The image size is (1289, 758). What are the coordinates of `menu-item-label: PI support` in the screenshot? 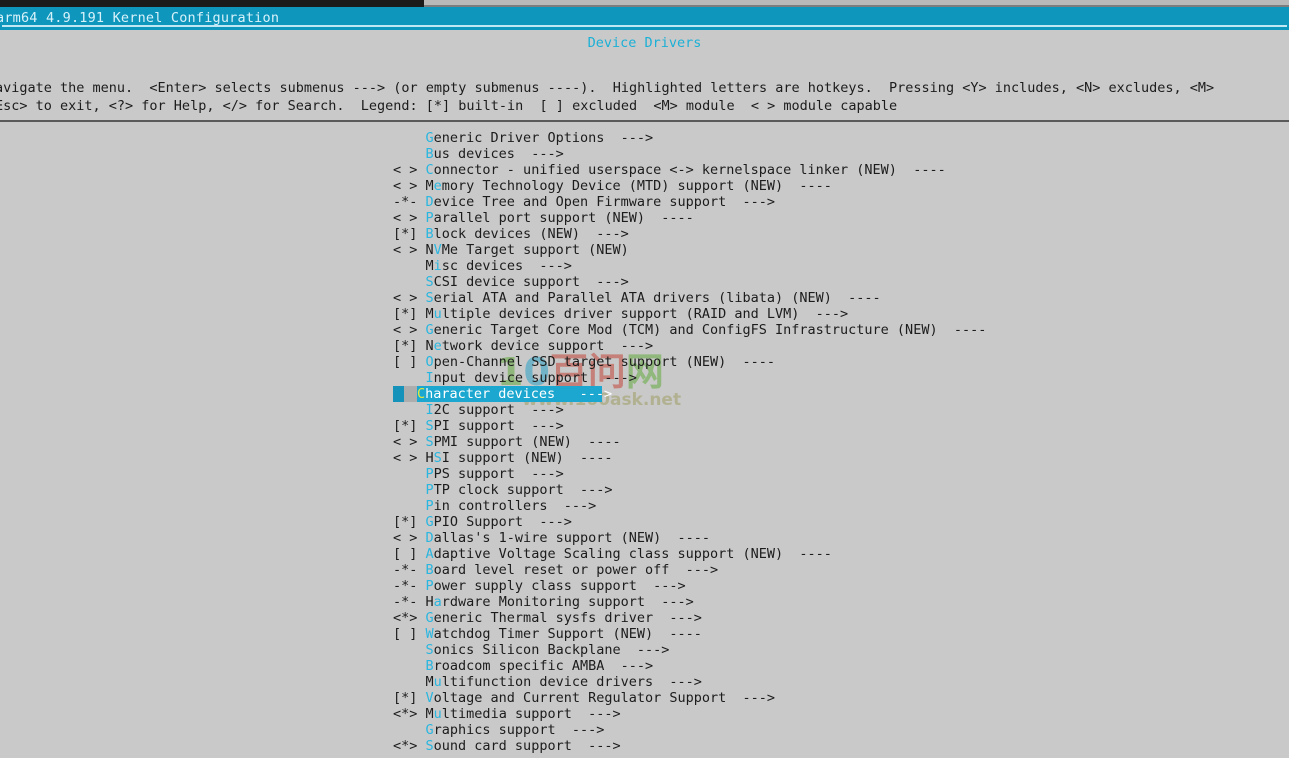 It's located at (474, 426).